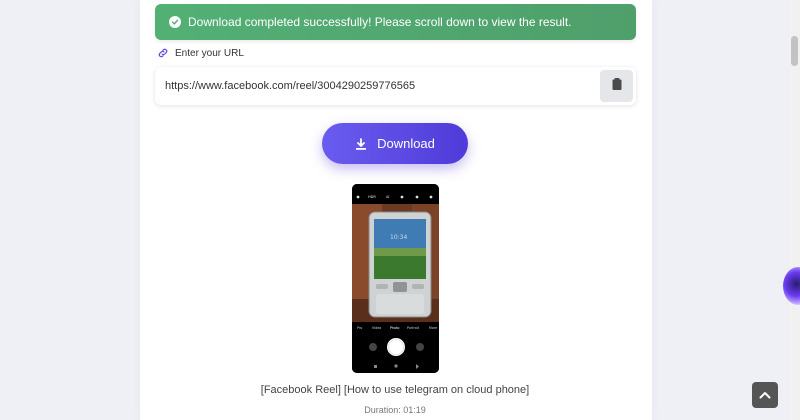 The height and width of the screenshot is (420, 800). I want to click on link-icon, so click(163, 53).